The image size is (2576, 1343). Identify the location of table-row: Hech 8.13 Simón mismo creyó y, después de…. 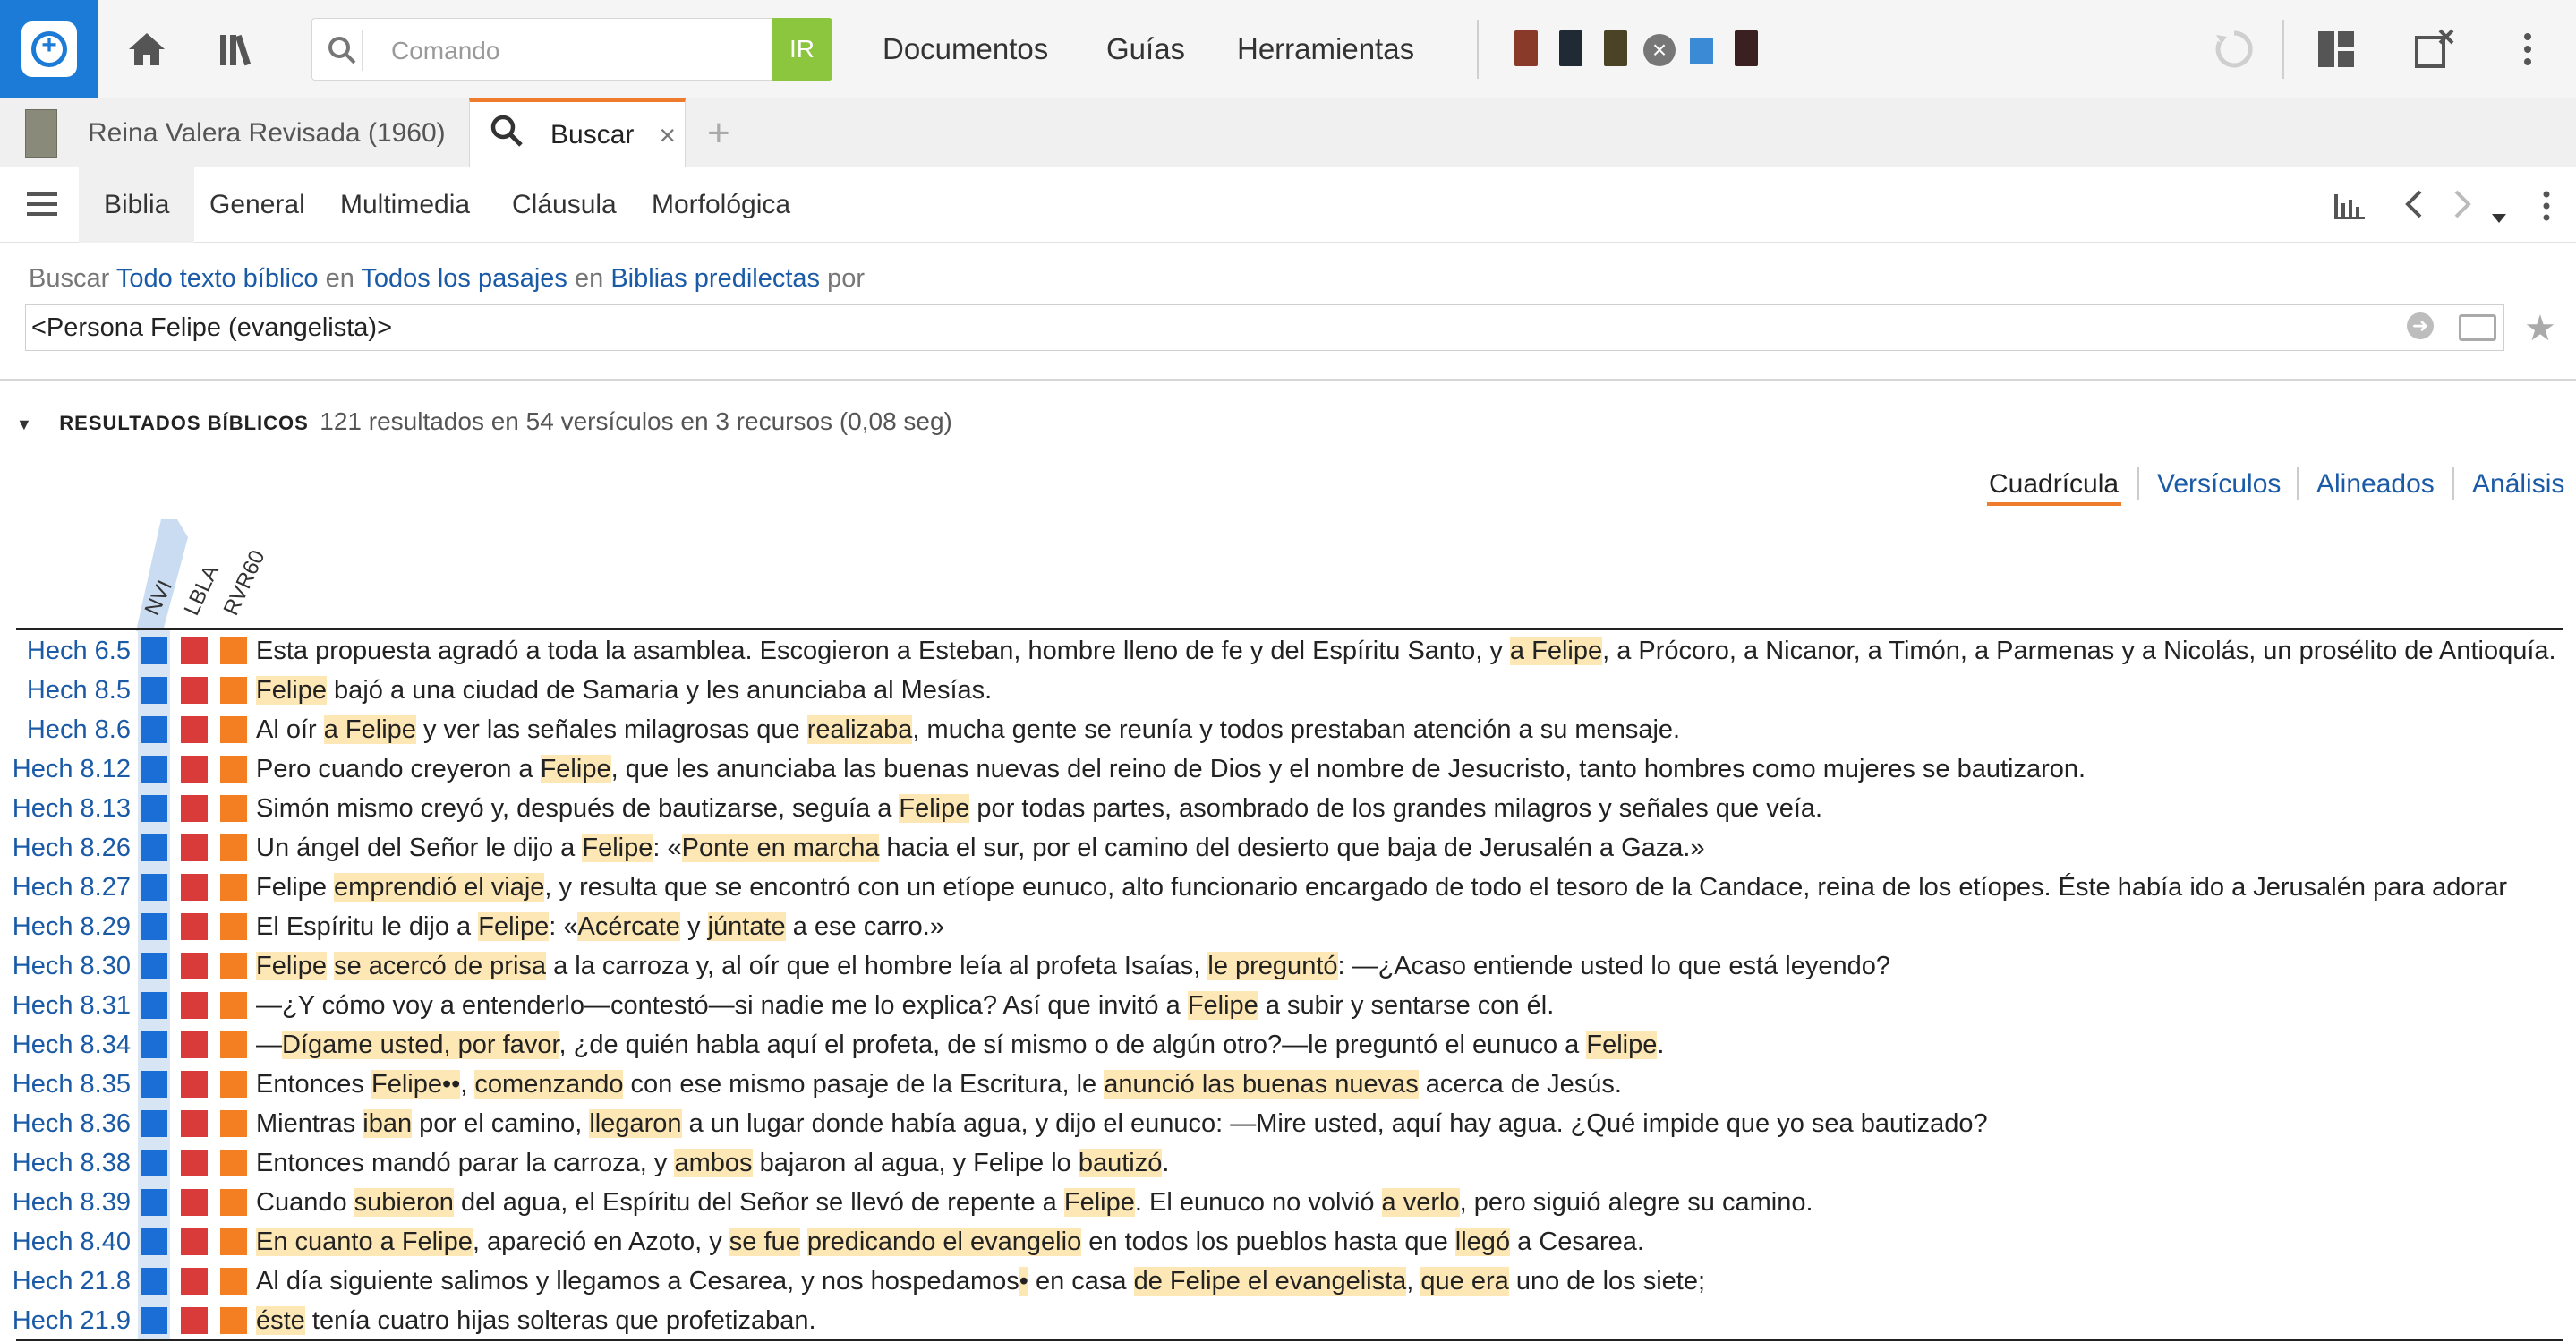
(1288, 807).